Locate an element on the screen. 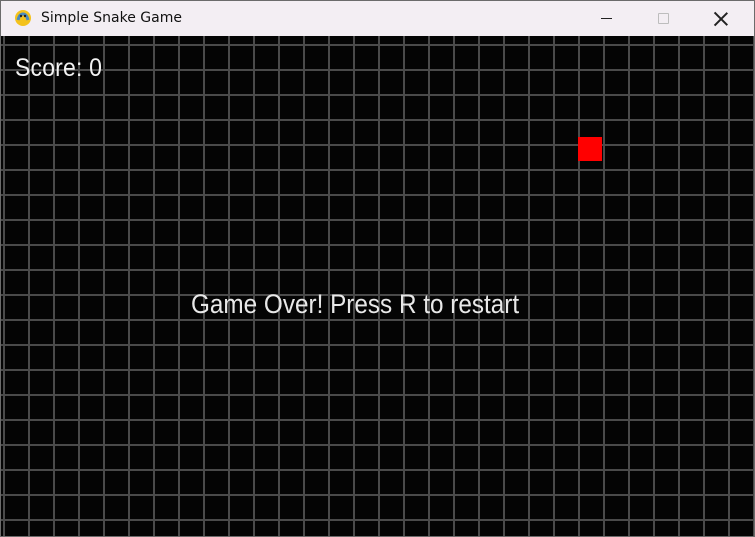 The width and height of the screenshot is (755, 537). close-icon is located at coordinates (721, 19).